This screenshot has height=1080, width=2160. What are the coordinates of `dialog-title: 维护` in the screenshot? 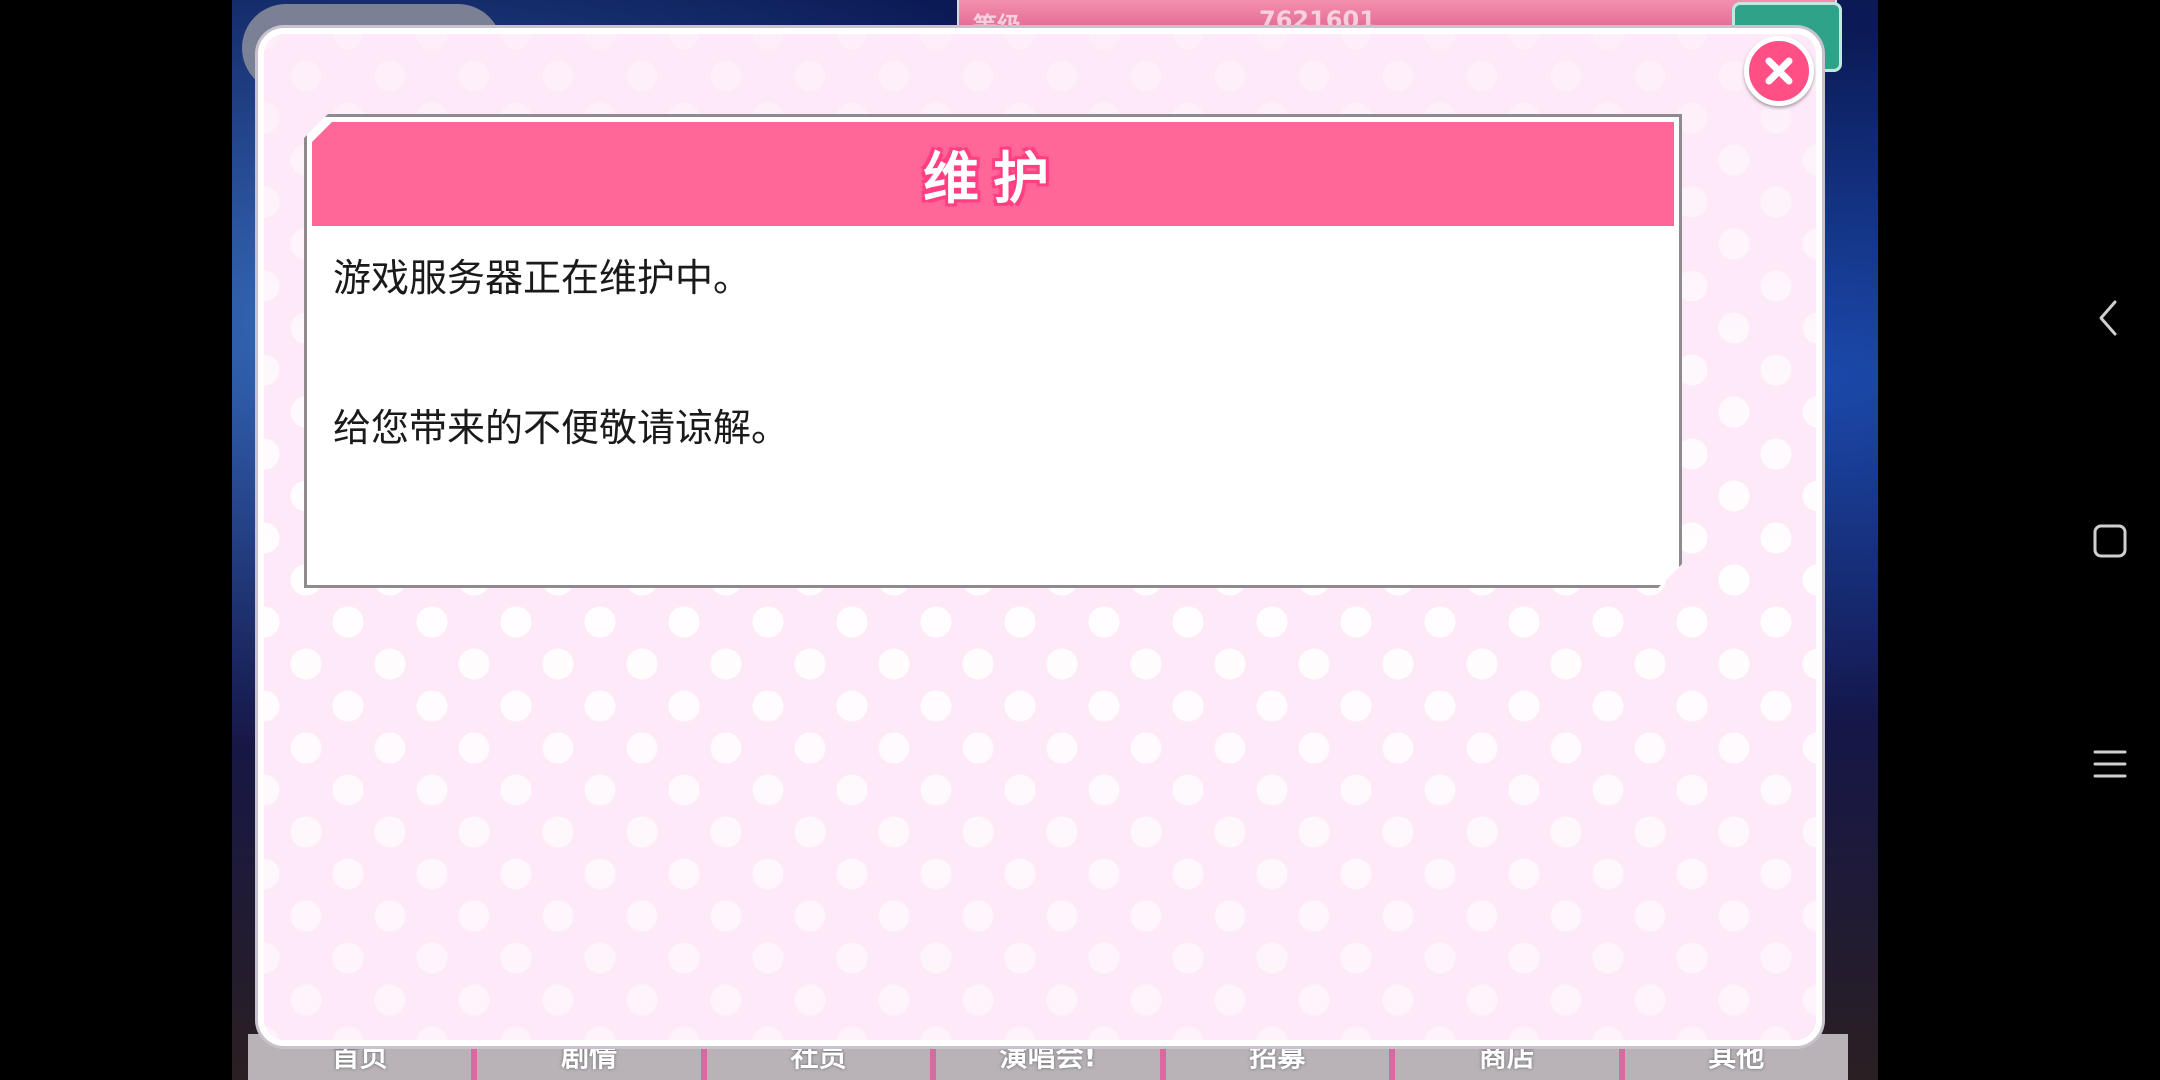 It's located at (993, 179).